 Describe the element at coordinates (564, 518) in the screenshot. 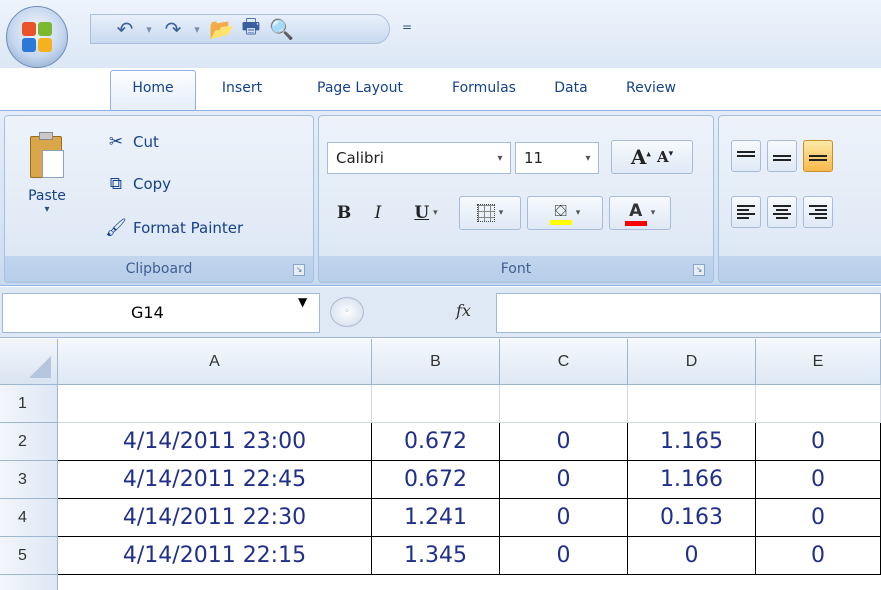

I see `cell-c4: 0` at that location.